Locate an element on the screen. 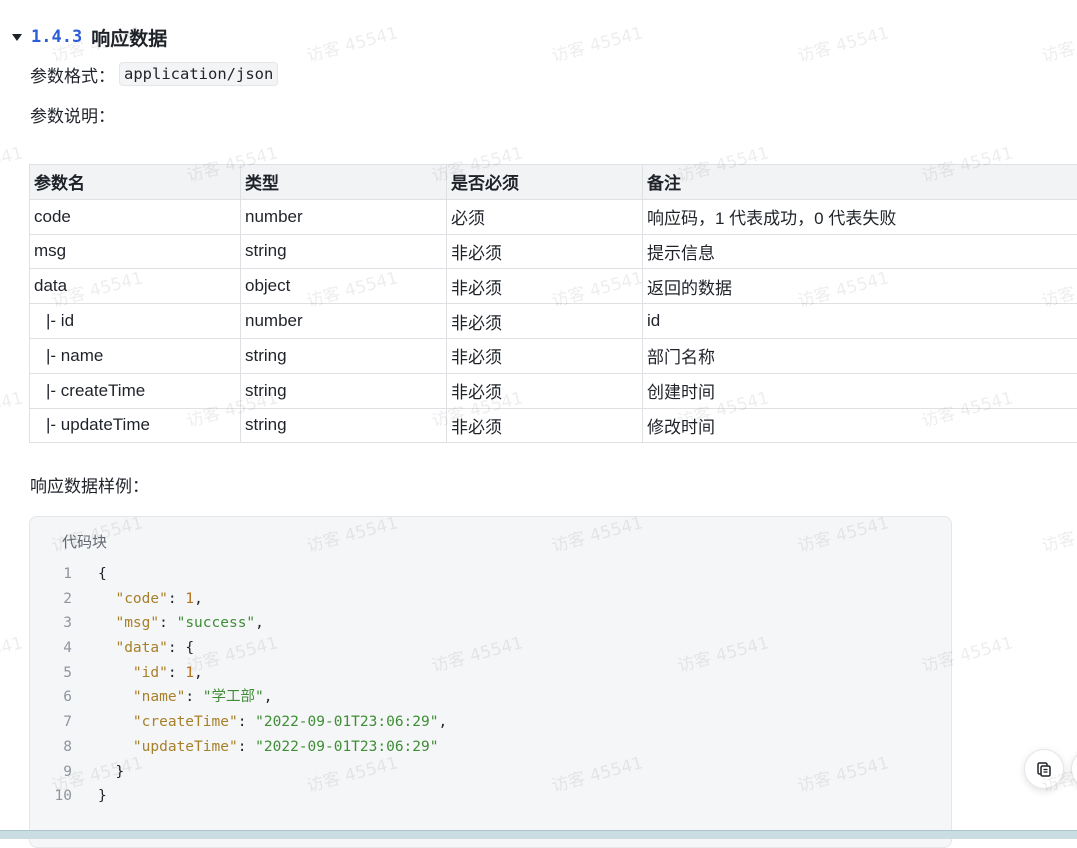 The image size is (1077, 848). code-line: 6 "name": "学工部", is located at coordinates (238, 697).